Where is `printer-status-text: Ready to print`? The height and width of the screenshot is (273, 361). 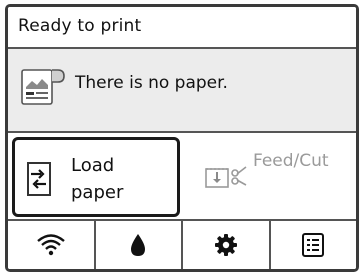 printer-status-text: Ready to print is located at coordinates (80, 26).